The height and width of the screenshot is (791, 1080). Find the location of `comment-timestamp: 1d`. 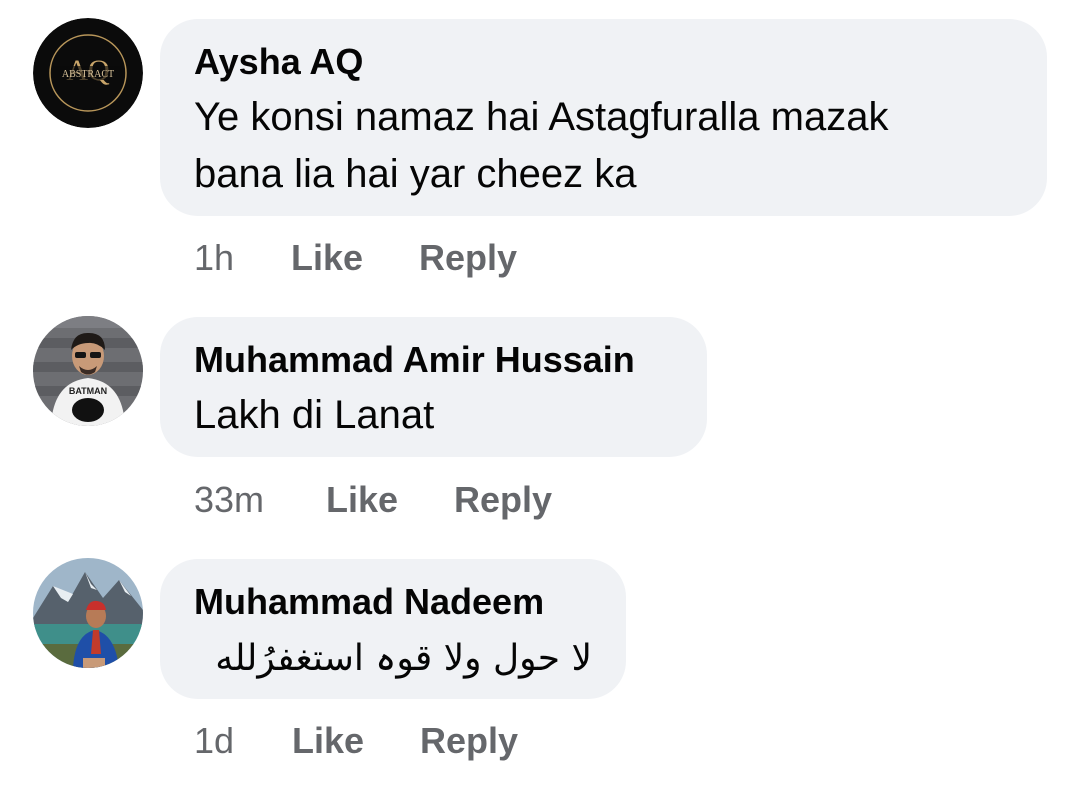

comment-timestamp: 1d is located at coordinates (214, 741).